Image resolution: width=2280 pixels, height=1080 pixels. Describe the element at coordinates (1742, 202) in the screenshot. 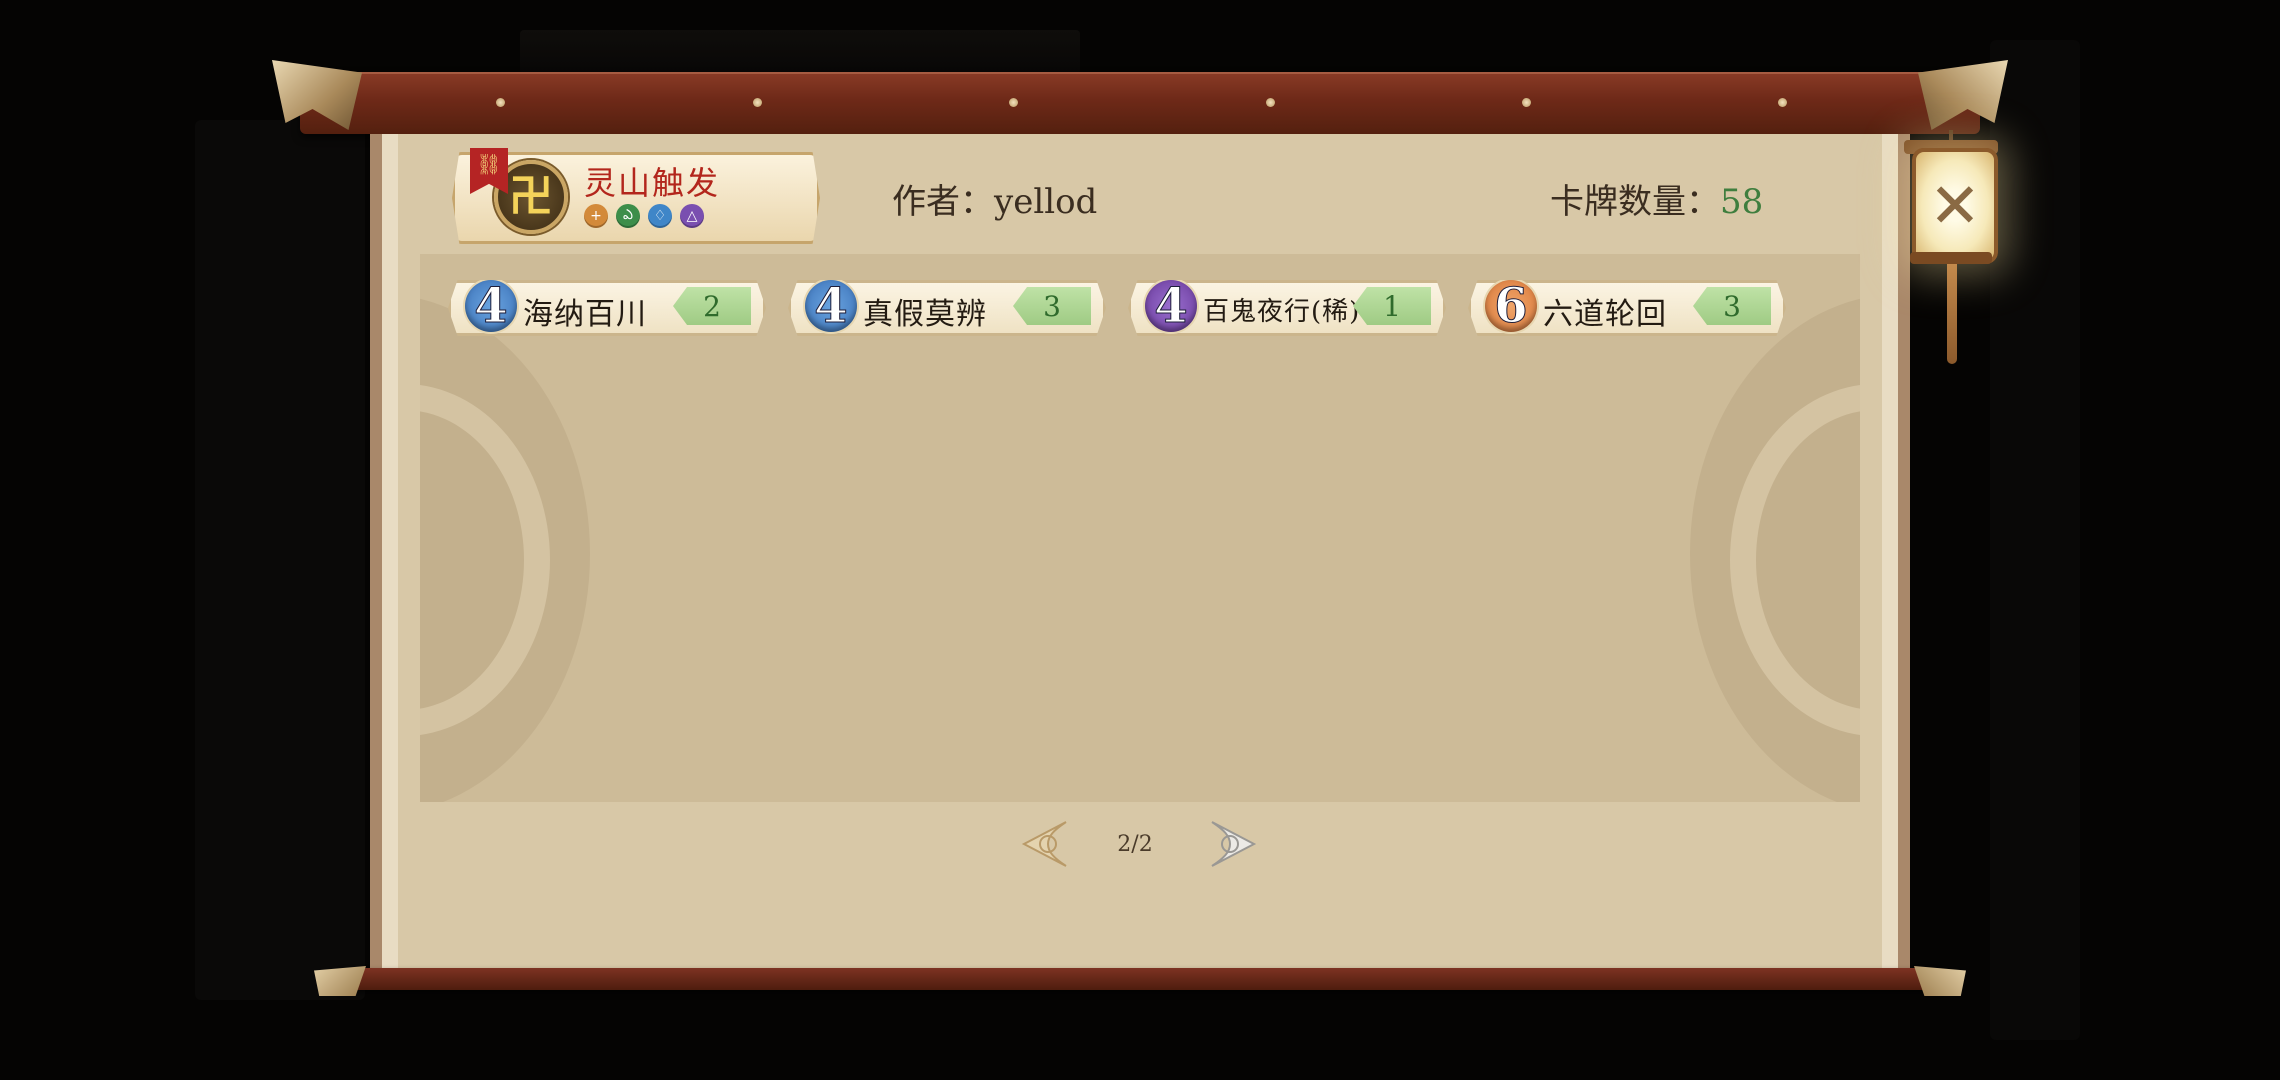

I see `card-count-value: 58` at that location.